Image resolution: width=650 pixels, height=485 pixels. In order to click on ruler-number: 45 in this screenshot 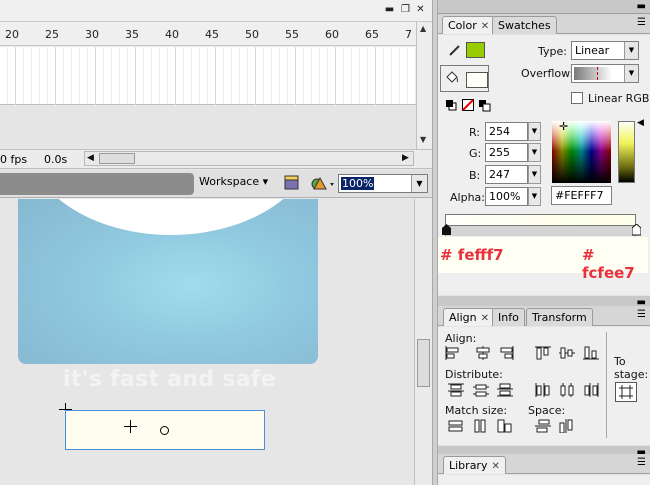, I will do `click(212, 34)`.